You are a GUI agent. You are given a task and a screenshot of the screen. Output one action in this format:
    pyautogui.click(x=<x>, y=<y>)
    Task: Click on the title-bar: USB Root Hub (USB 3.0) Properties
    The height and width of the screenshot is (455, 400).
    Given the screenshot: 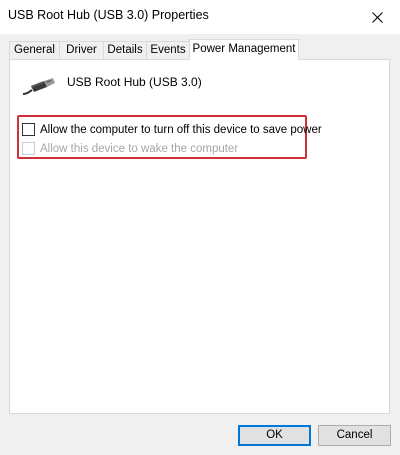 What is the action you would take?
    pyautogui.click(x=200, y=17)
    